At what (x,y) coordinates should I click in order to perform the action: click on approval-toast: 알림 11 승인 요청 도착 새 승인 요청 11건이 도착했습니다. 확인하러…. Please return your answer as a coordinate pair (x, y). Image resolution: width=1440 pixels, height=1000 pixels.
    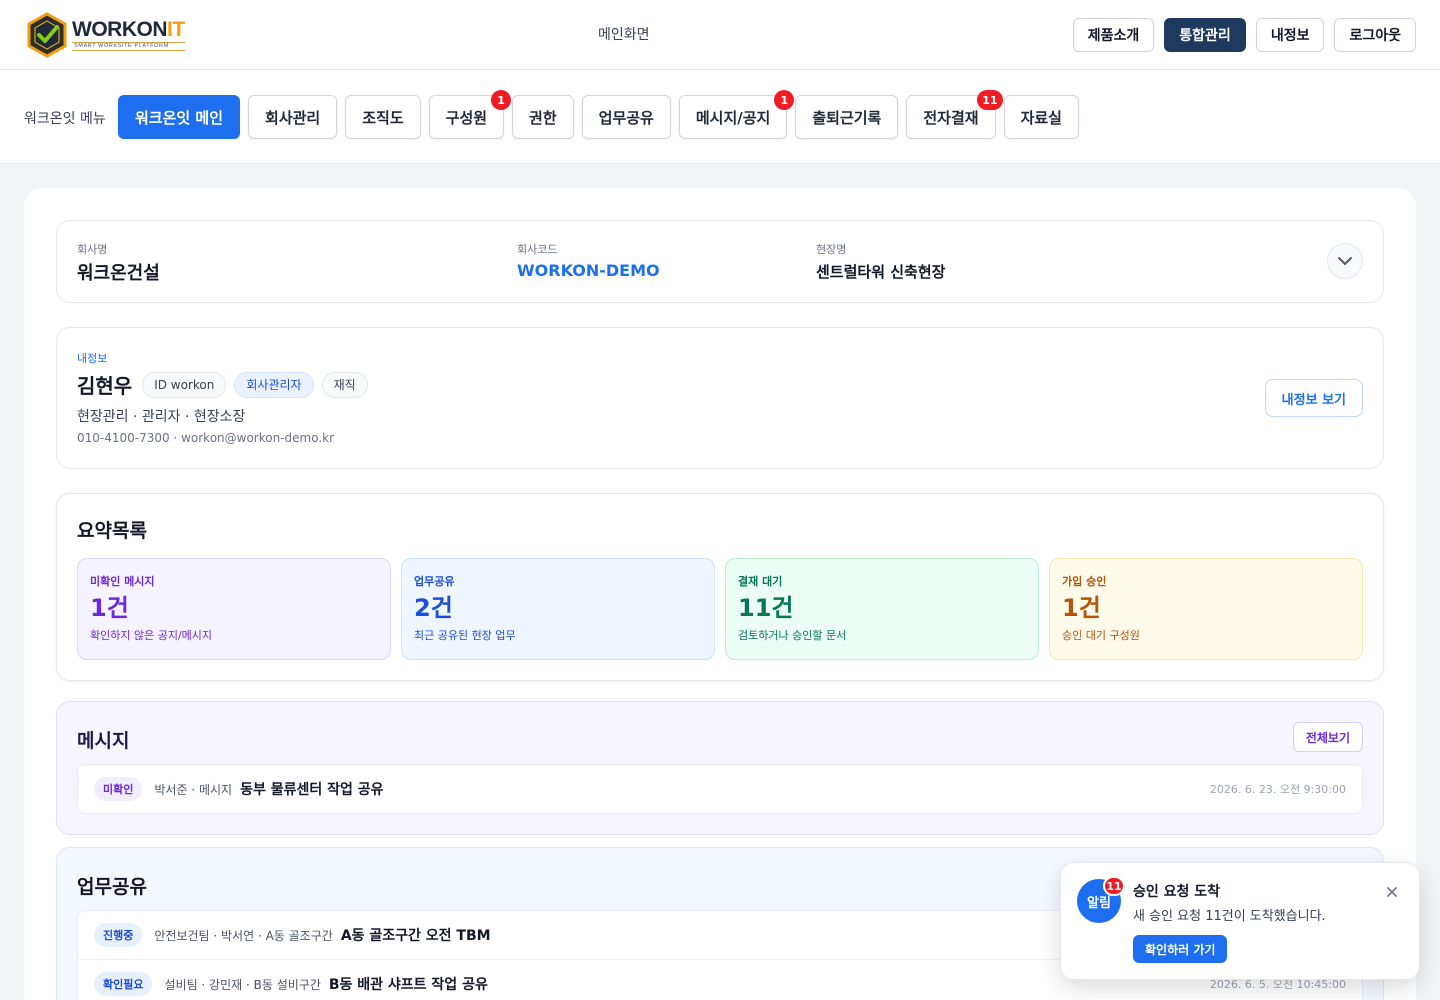
    Looking at the image, I should click on (1240, 921).